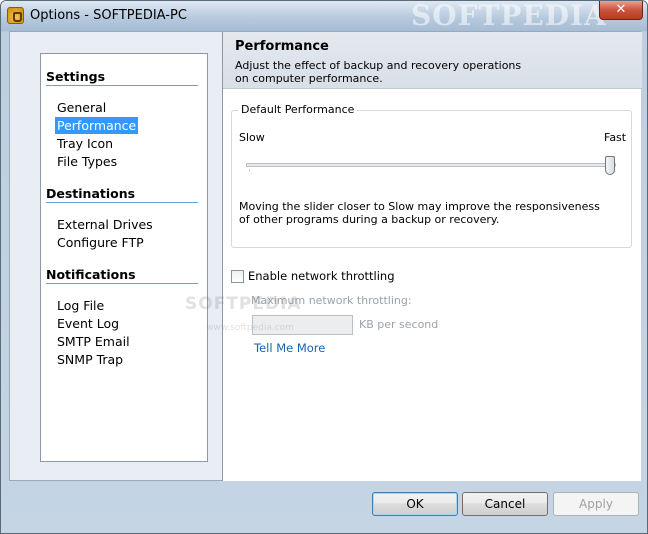  Describe the element at coordinates (122, 77) in the screenshot. I see `sidebar-heading-settings: Settings` at that location.